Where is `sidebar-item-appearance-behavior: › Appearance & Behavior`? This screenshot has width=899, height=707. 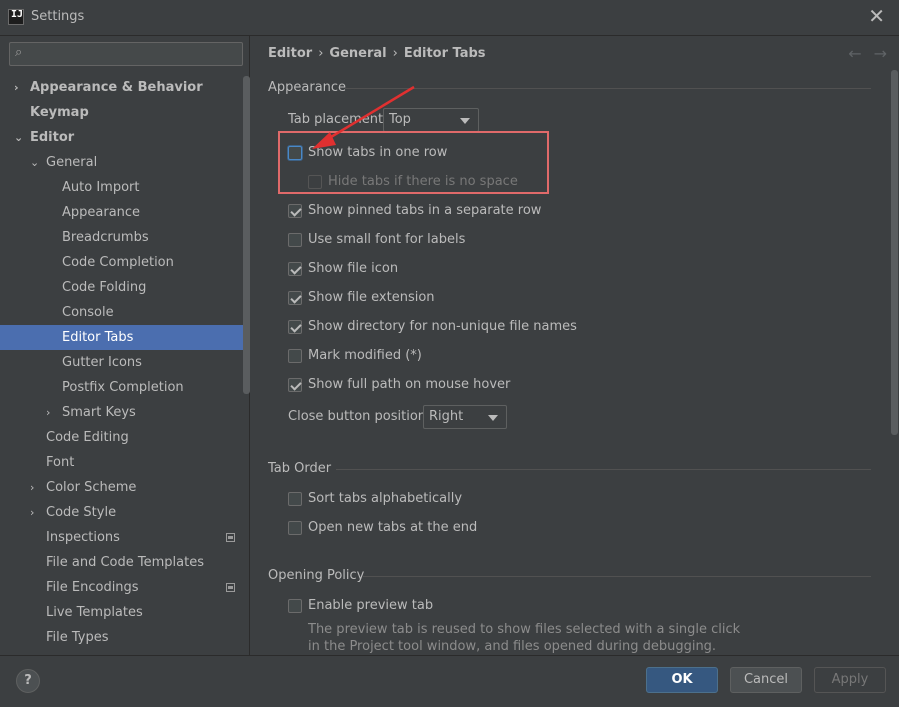 sidebar-item-appearance-behavior: › Appearance & Behavior is located at coordinates (125, 87).